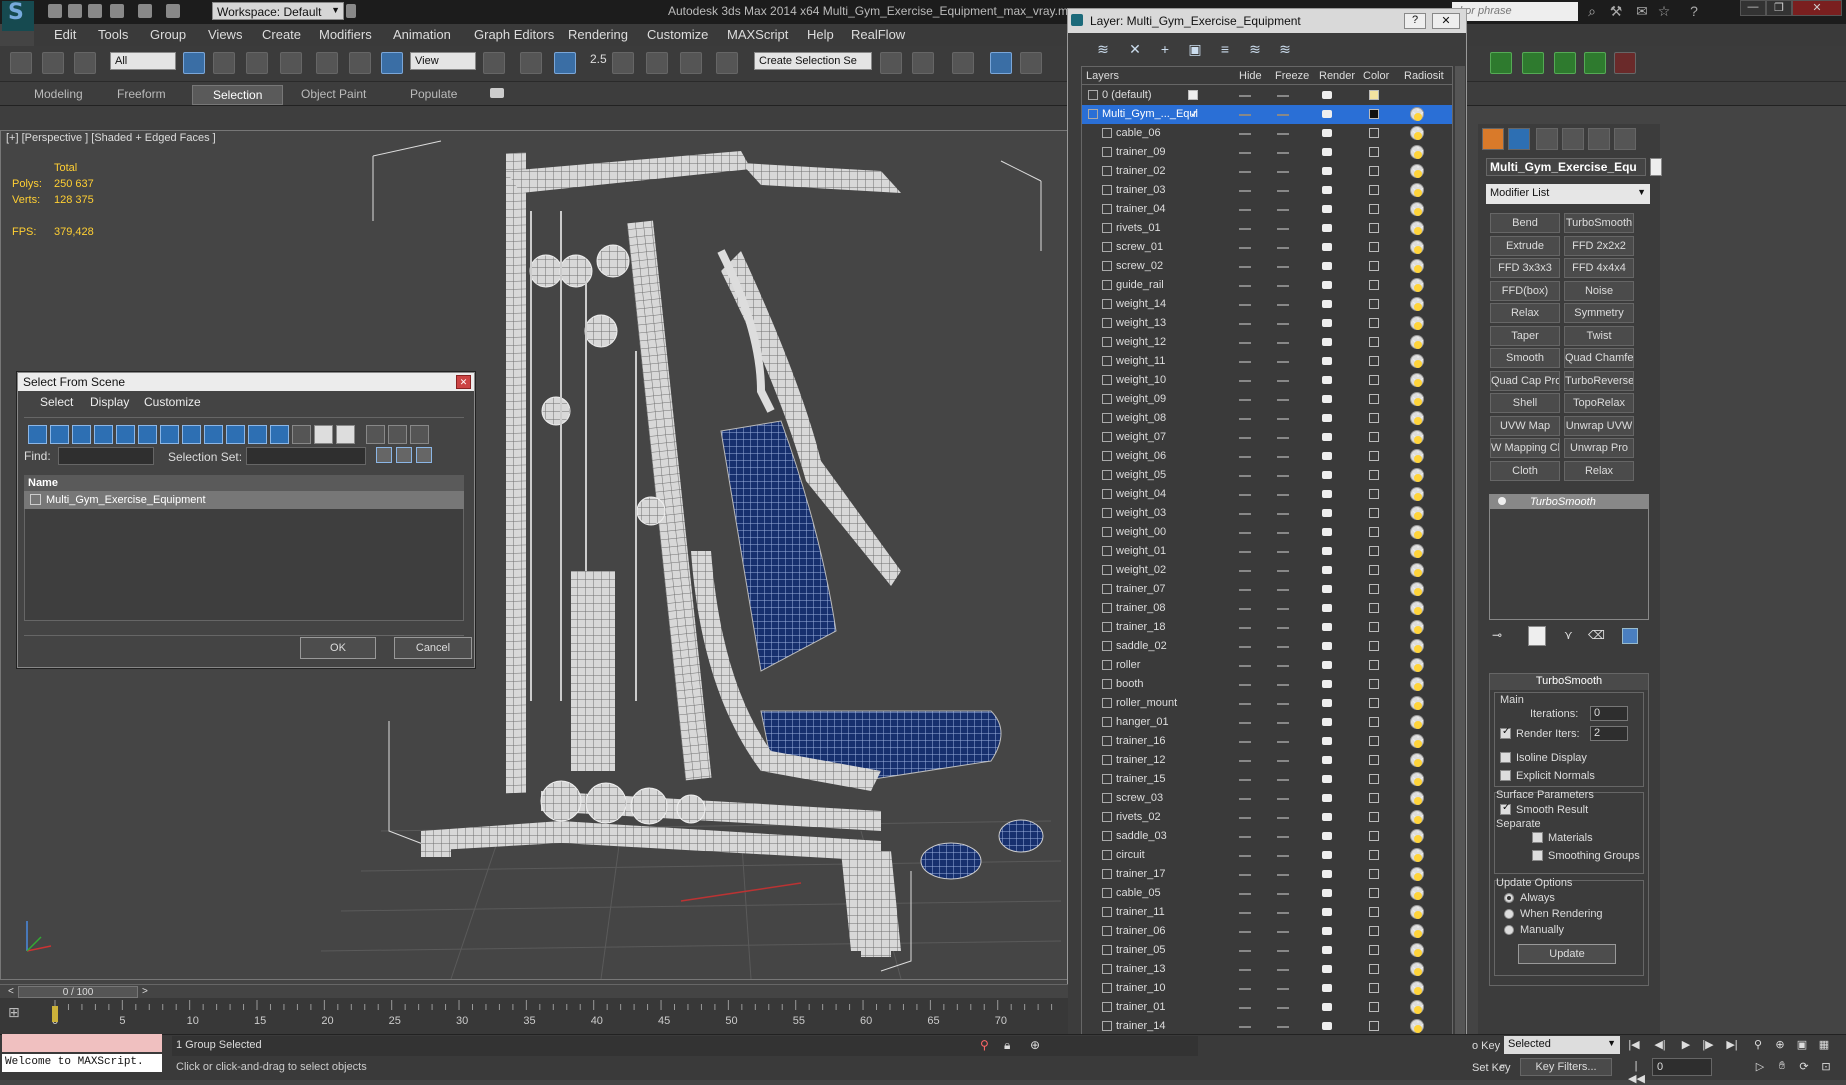 Image resolution: width=1846 pixels, height=1085 pixels. What do you see at coordinates (1599, 403) in the screenshot?
I see `modifier-button: TopoRelax` at bounding box center [1599, 403].